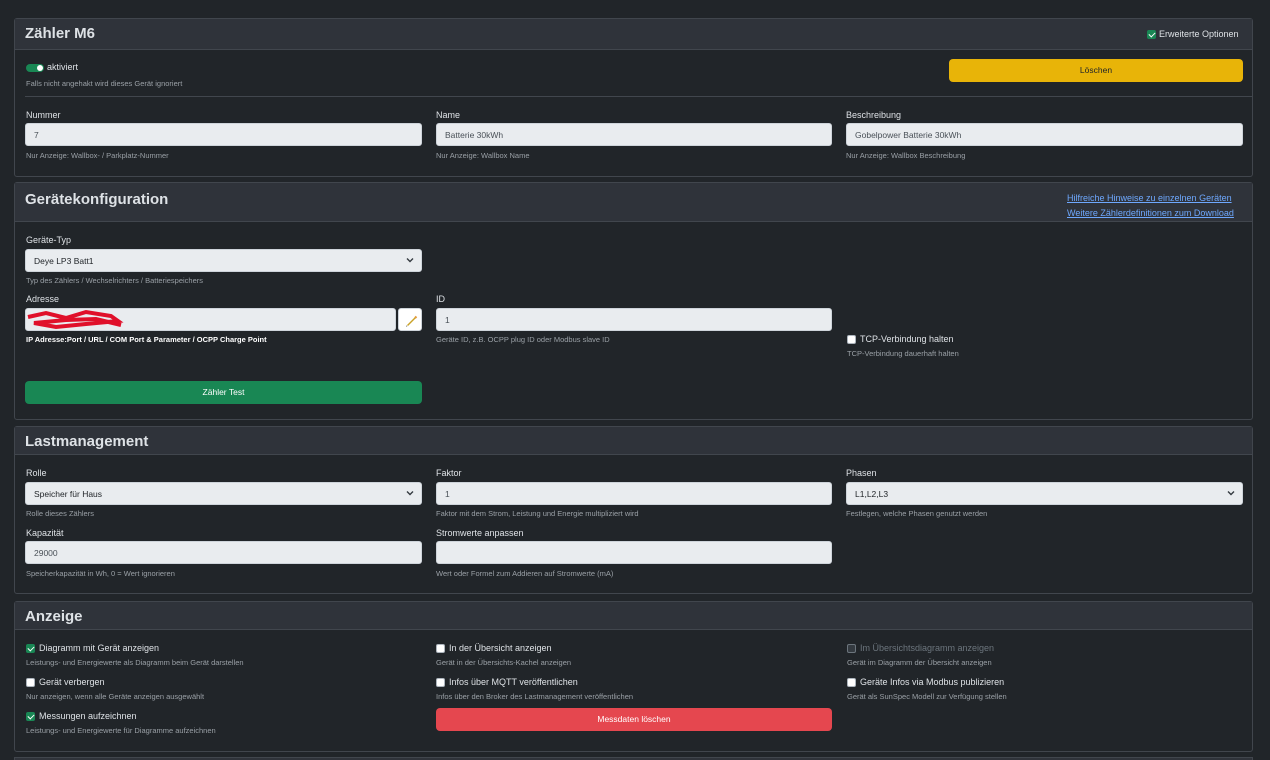  Describe the element at coordinates (36, 473) in the screenshot. I see `role-label: Rolle` at that location.